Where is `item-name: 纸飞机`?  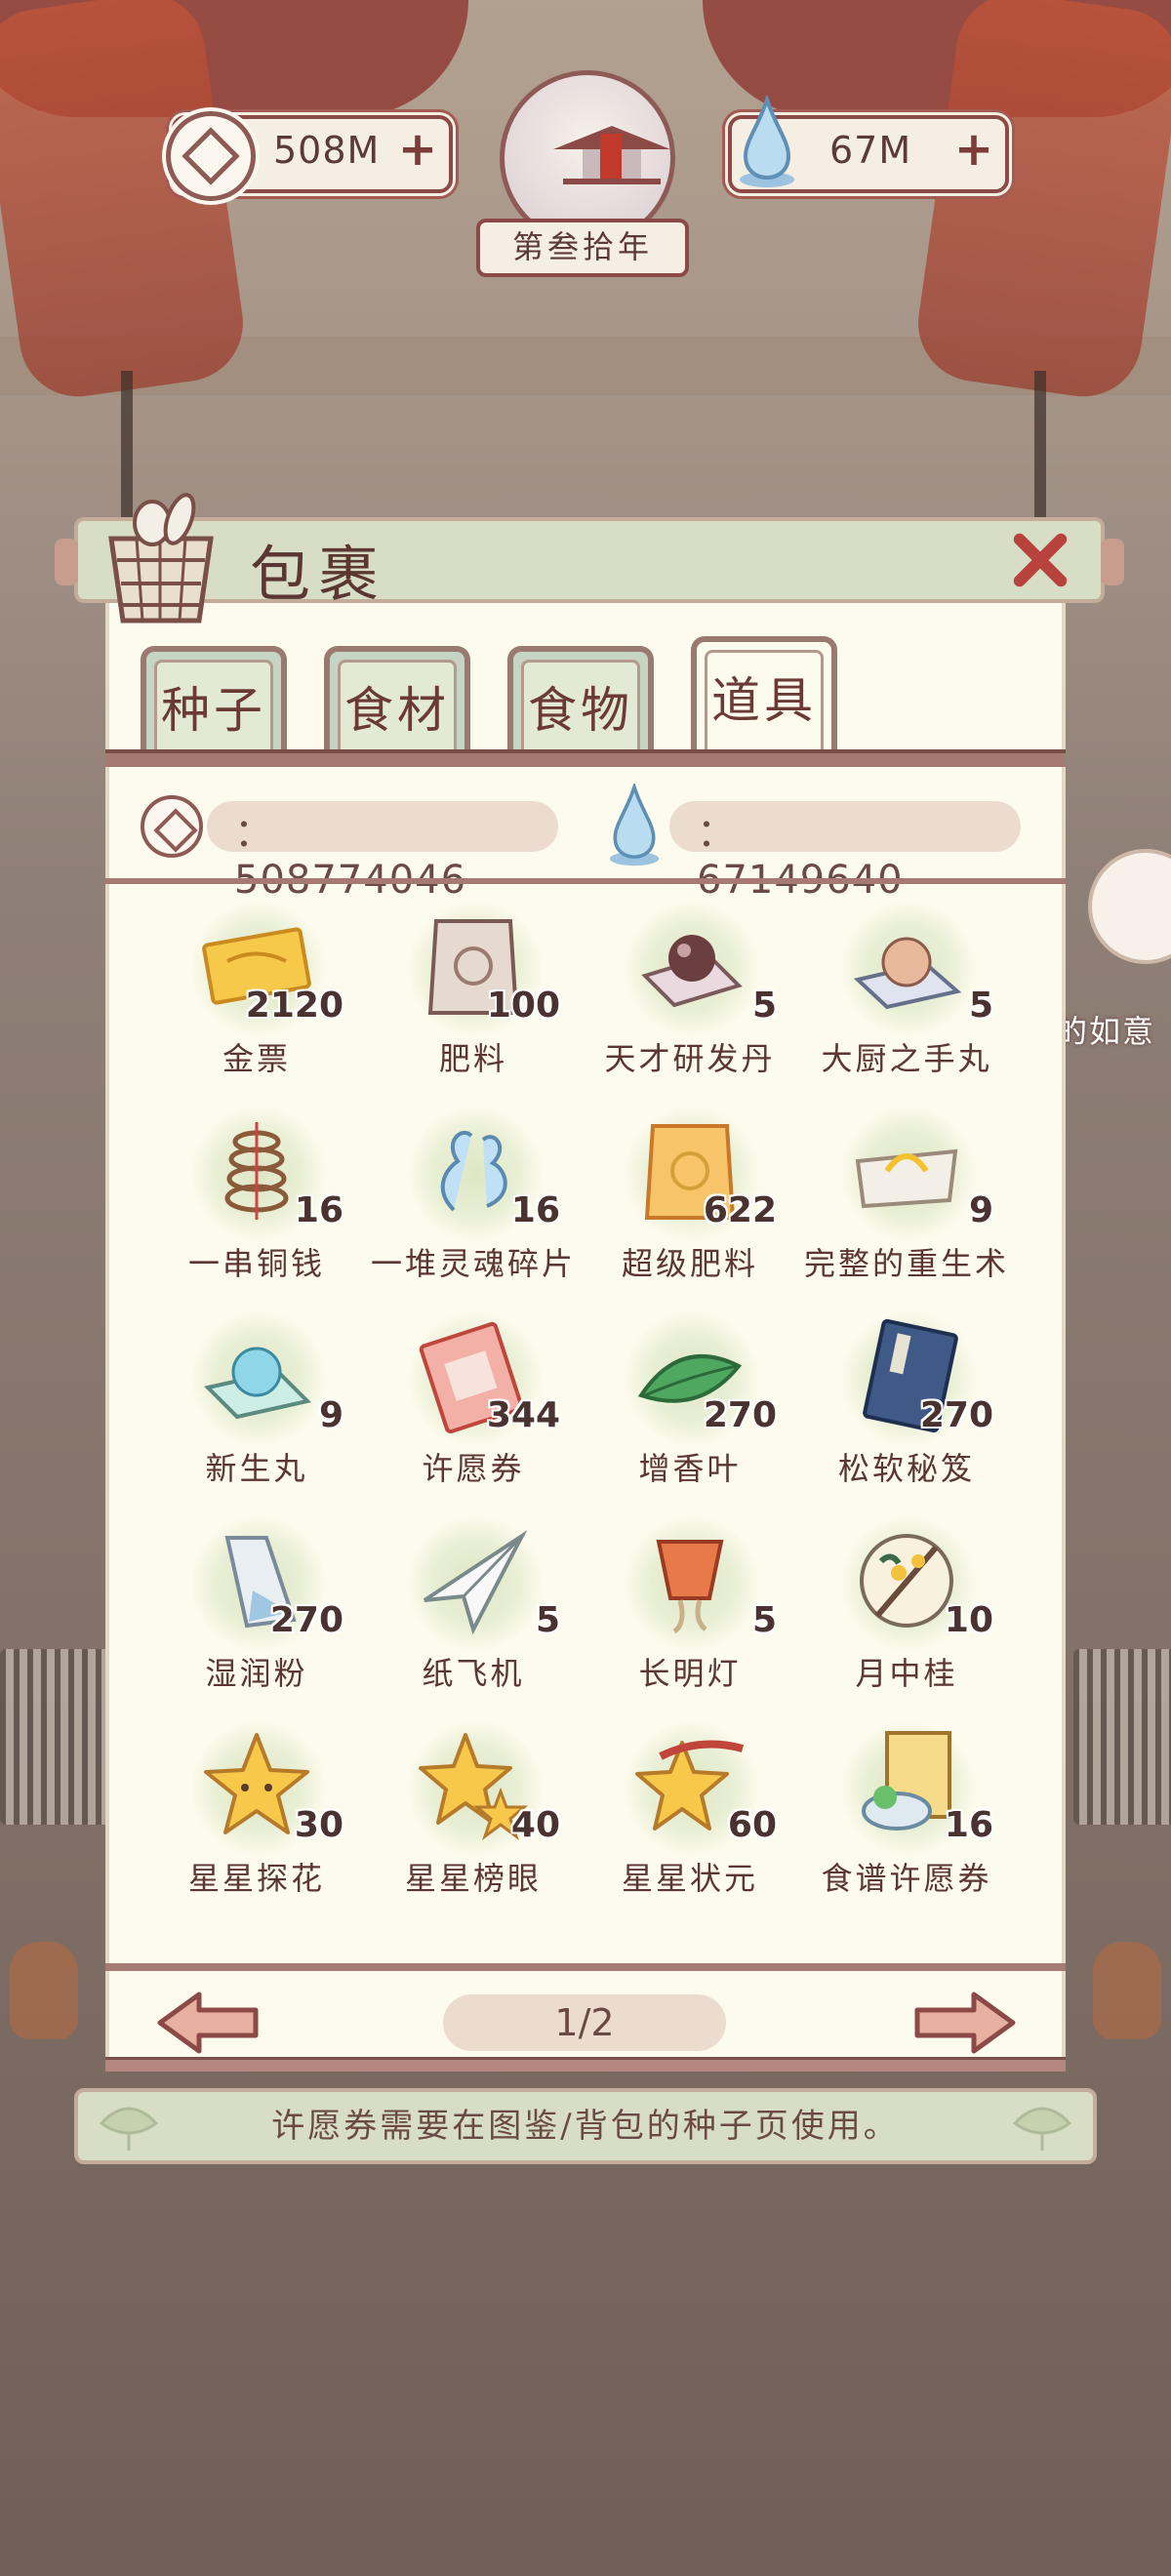 item-name: 纸飞机 is located at coordinates (473, 1673).